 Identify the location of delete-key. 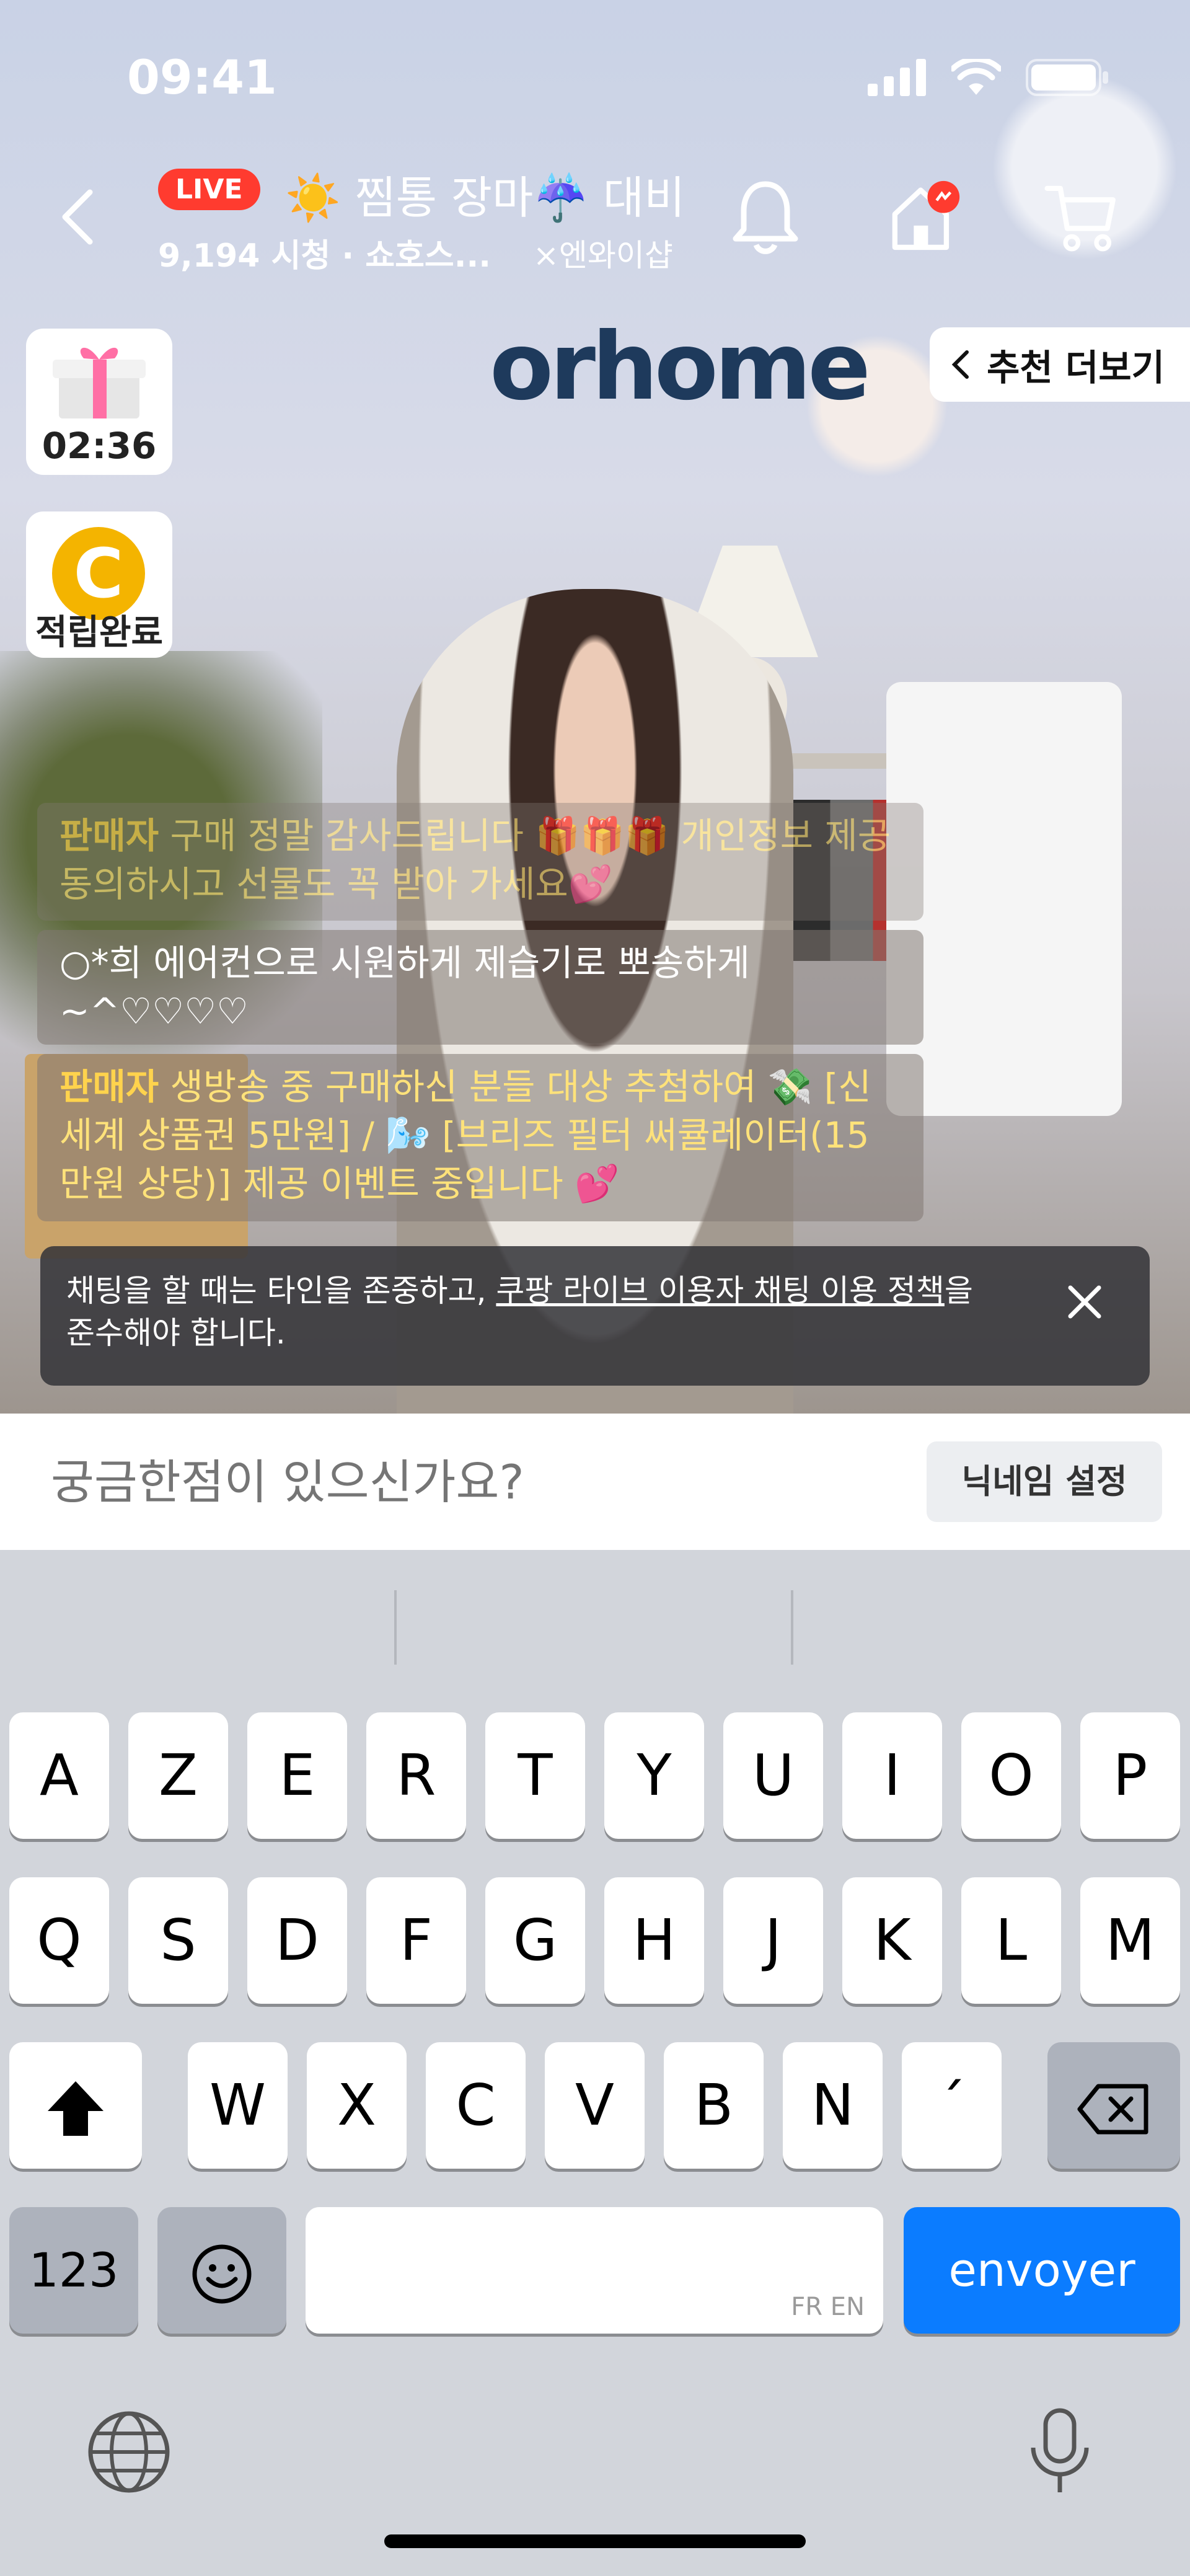
(1113, 2105).